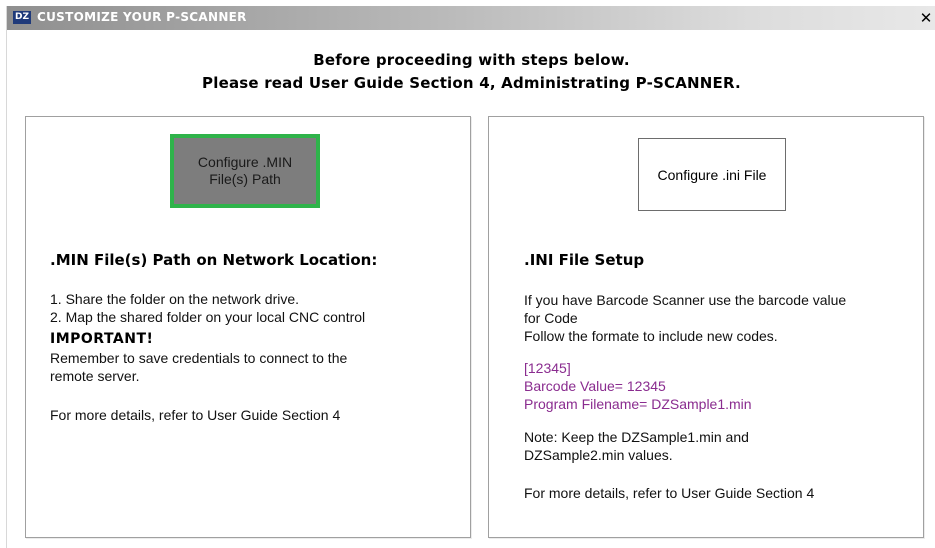 Image resolution: width=935 pixels, height=548 pixels. I want to click on configure-min-path-label: Configure .MIN File(s) Path, so click(245, 170).